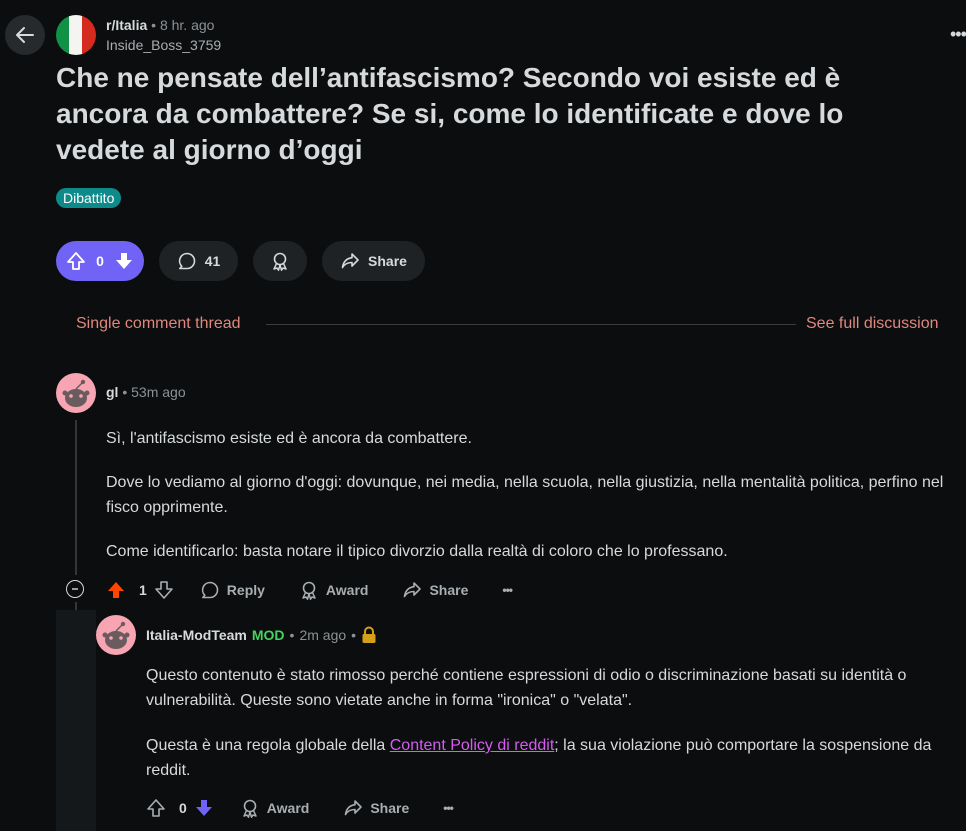 This screenshot has height=831, width=966. Describe the element at coordinates (196, 635) in the screenshot. I see `comment-author: Italia-ModTeam` at that location.